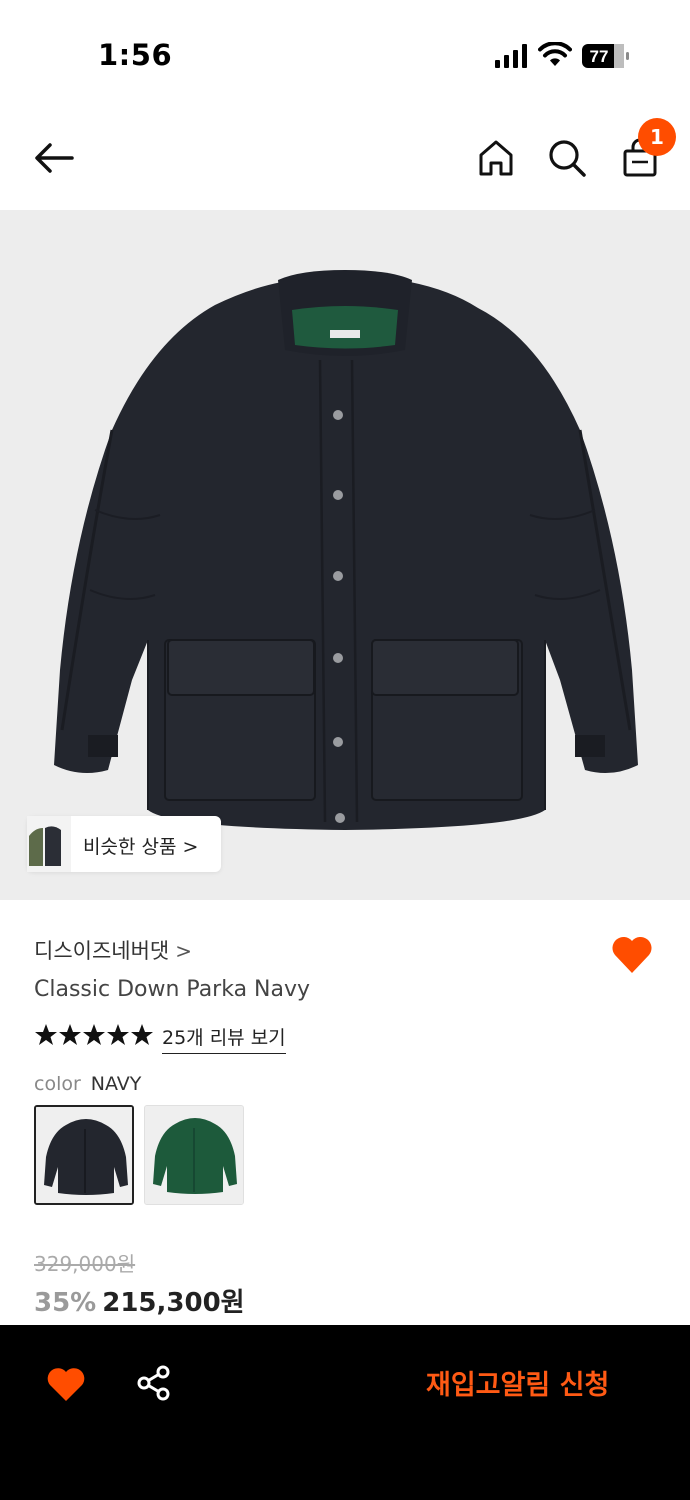  I want to click on bottom-action-bar: 재입고알림 신청, so click(345, 1412).